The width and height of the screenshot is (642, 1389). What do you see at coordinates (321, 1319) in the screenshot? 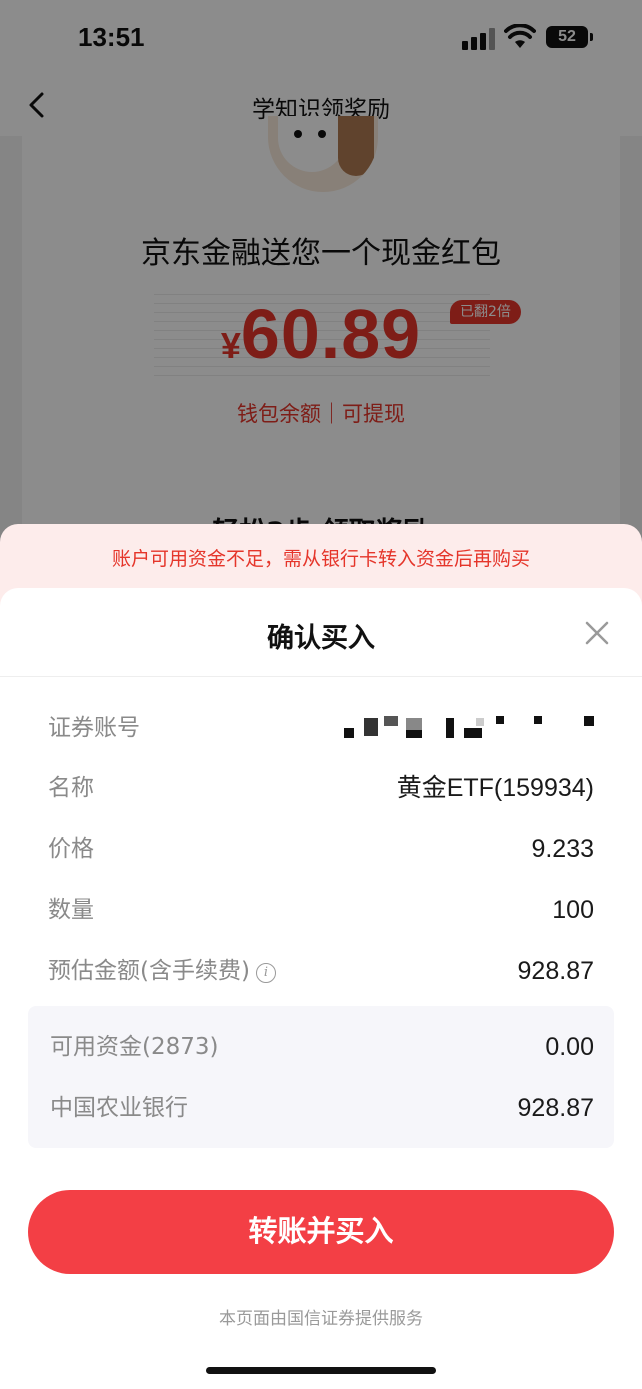
I see `provider-footnote: 本页面由国信证券提供服务` at bounding box center [321, 1319].